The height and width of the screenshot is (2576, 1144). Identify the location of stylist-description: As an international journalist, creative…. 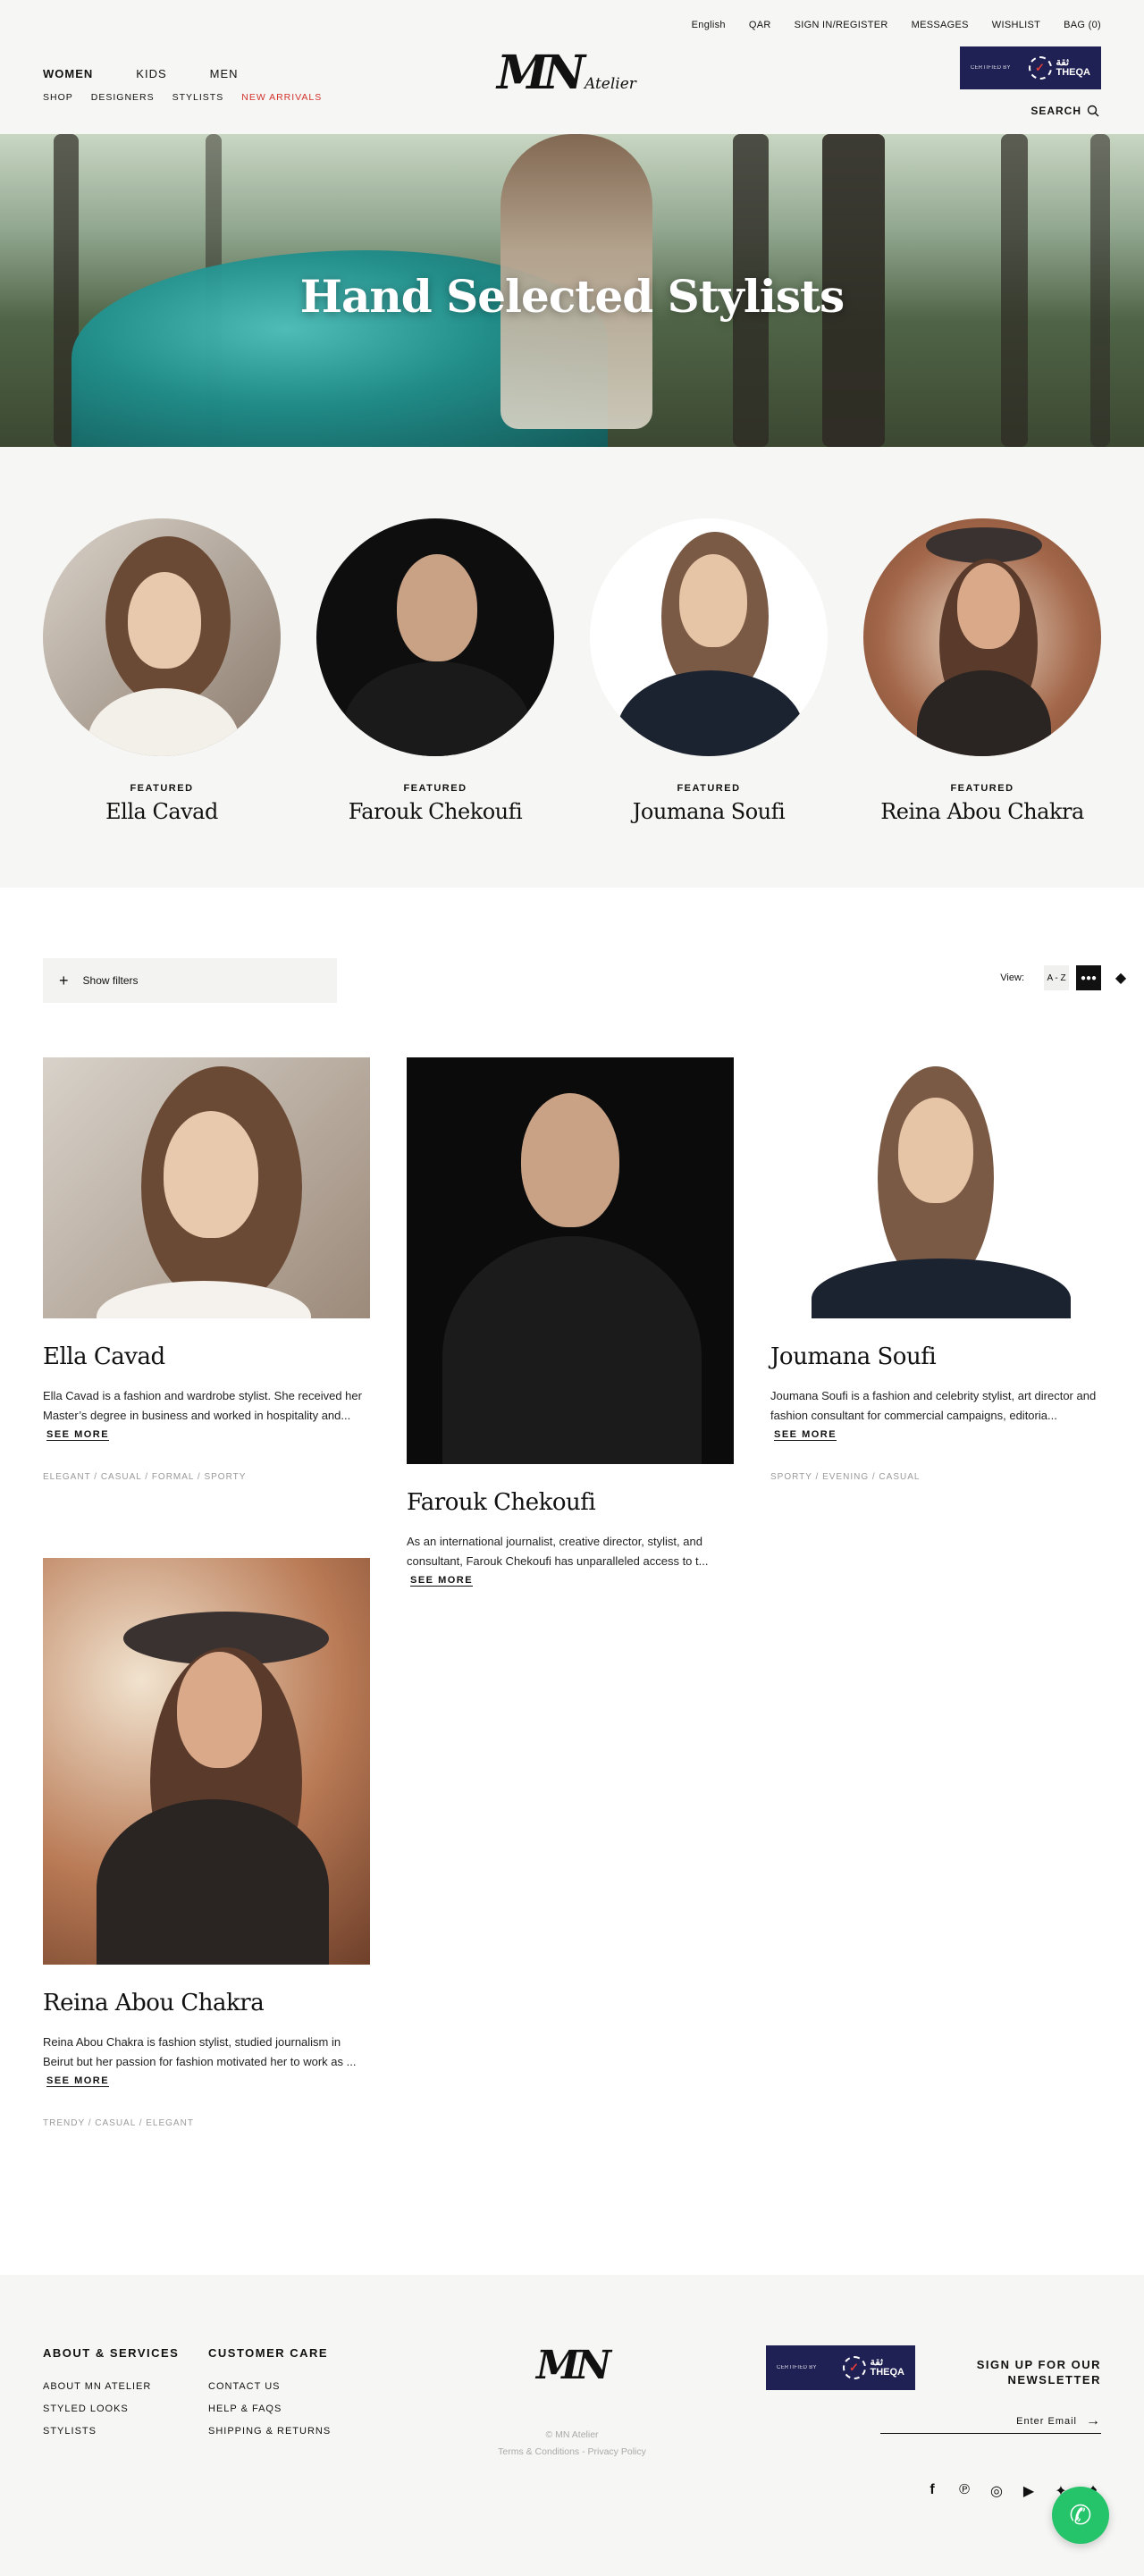
(558, 1552).